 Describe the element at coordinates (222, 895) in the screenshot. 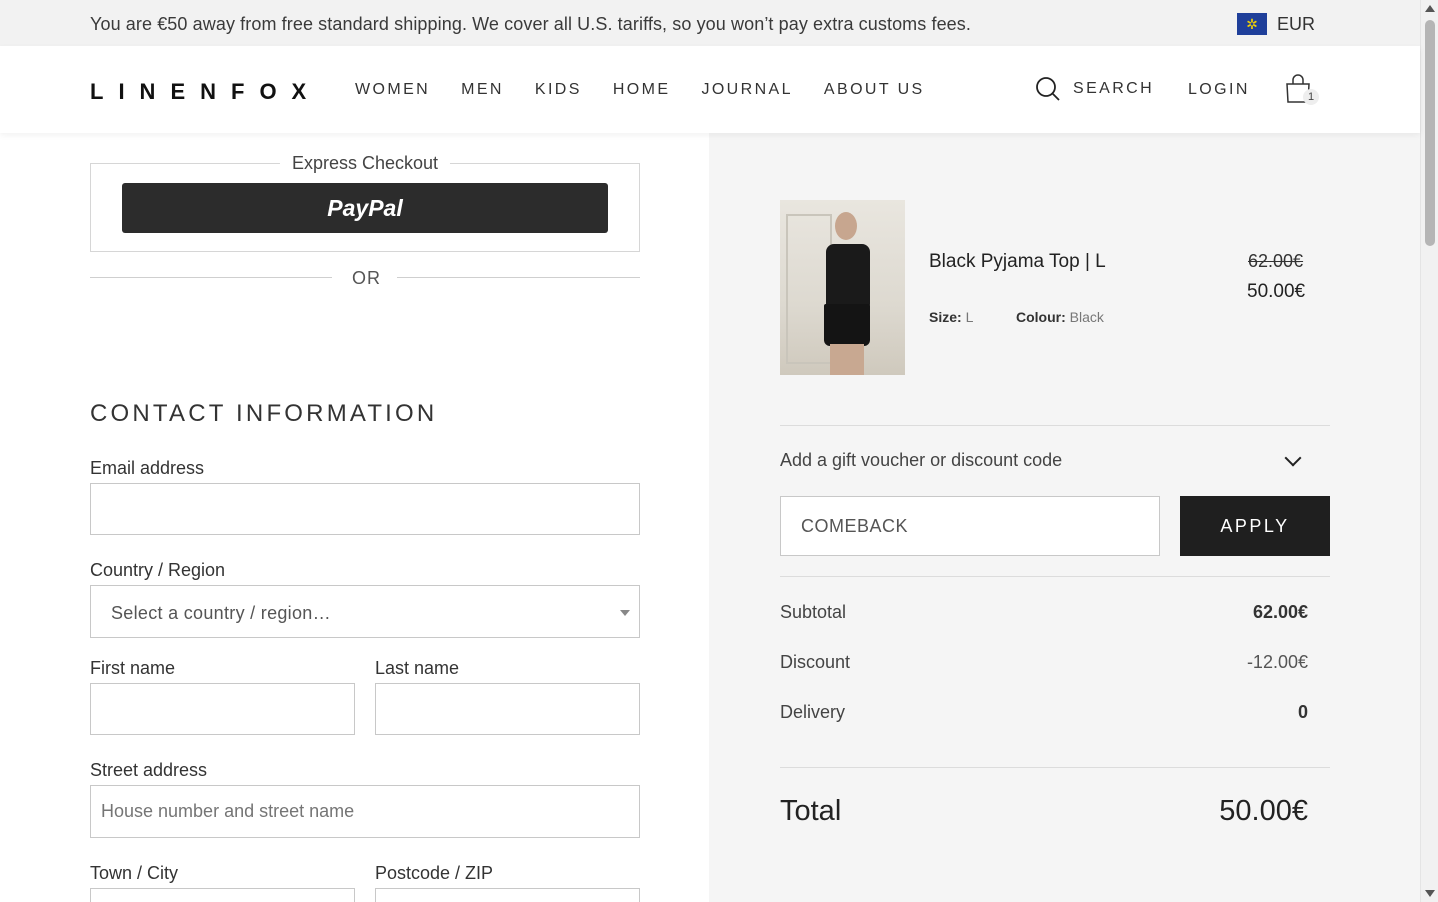

I see `town-field` at that location.